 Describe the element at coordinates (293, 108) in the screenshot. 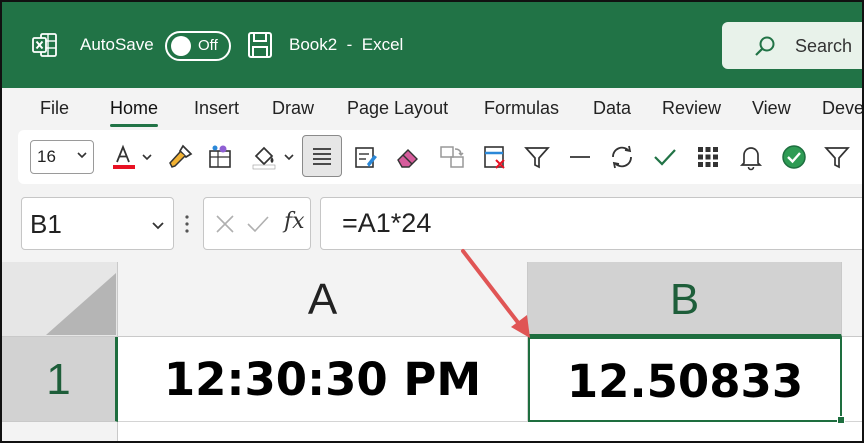

I see `tab-draw: Draw` at that location.